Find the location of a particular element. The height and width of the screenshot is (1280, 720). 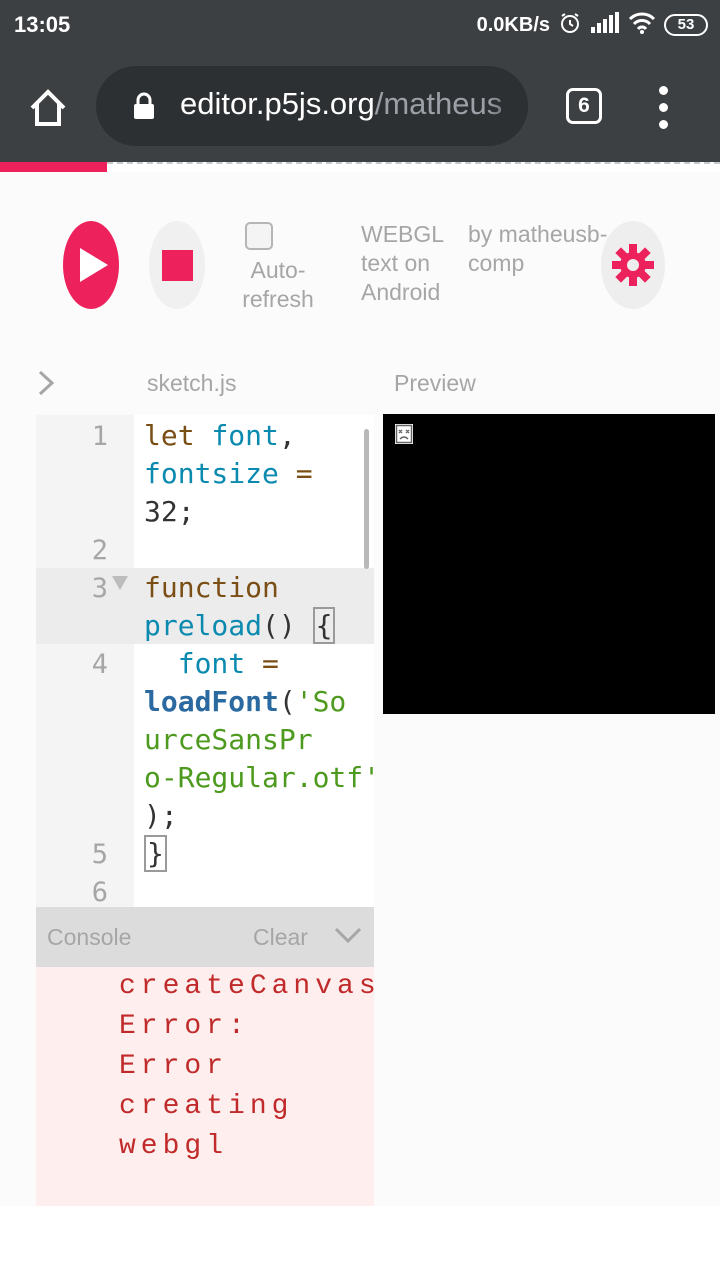

auto-refresh-label-1: Auto- is located at coordinates (278, 270).